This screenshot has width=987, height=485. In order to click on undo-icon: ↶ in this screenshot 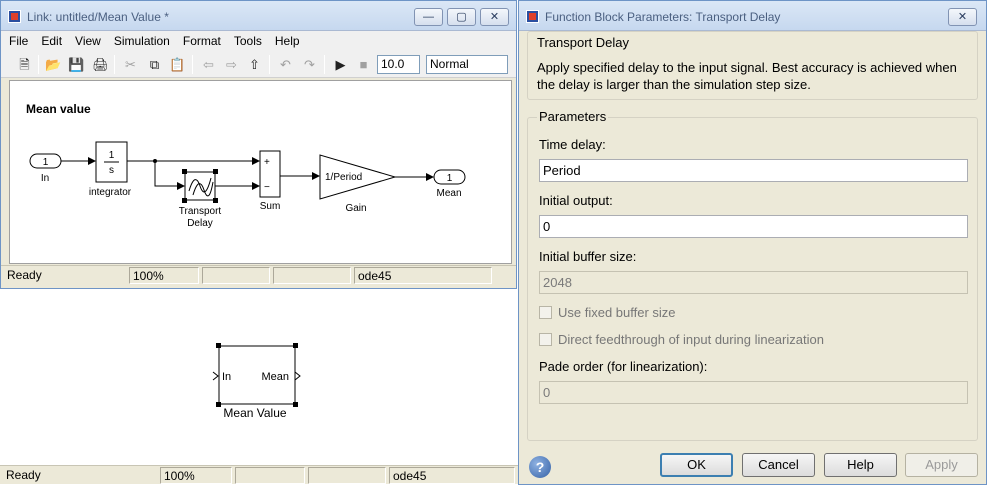, I will do `click(285, 64)`.